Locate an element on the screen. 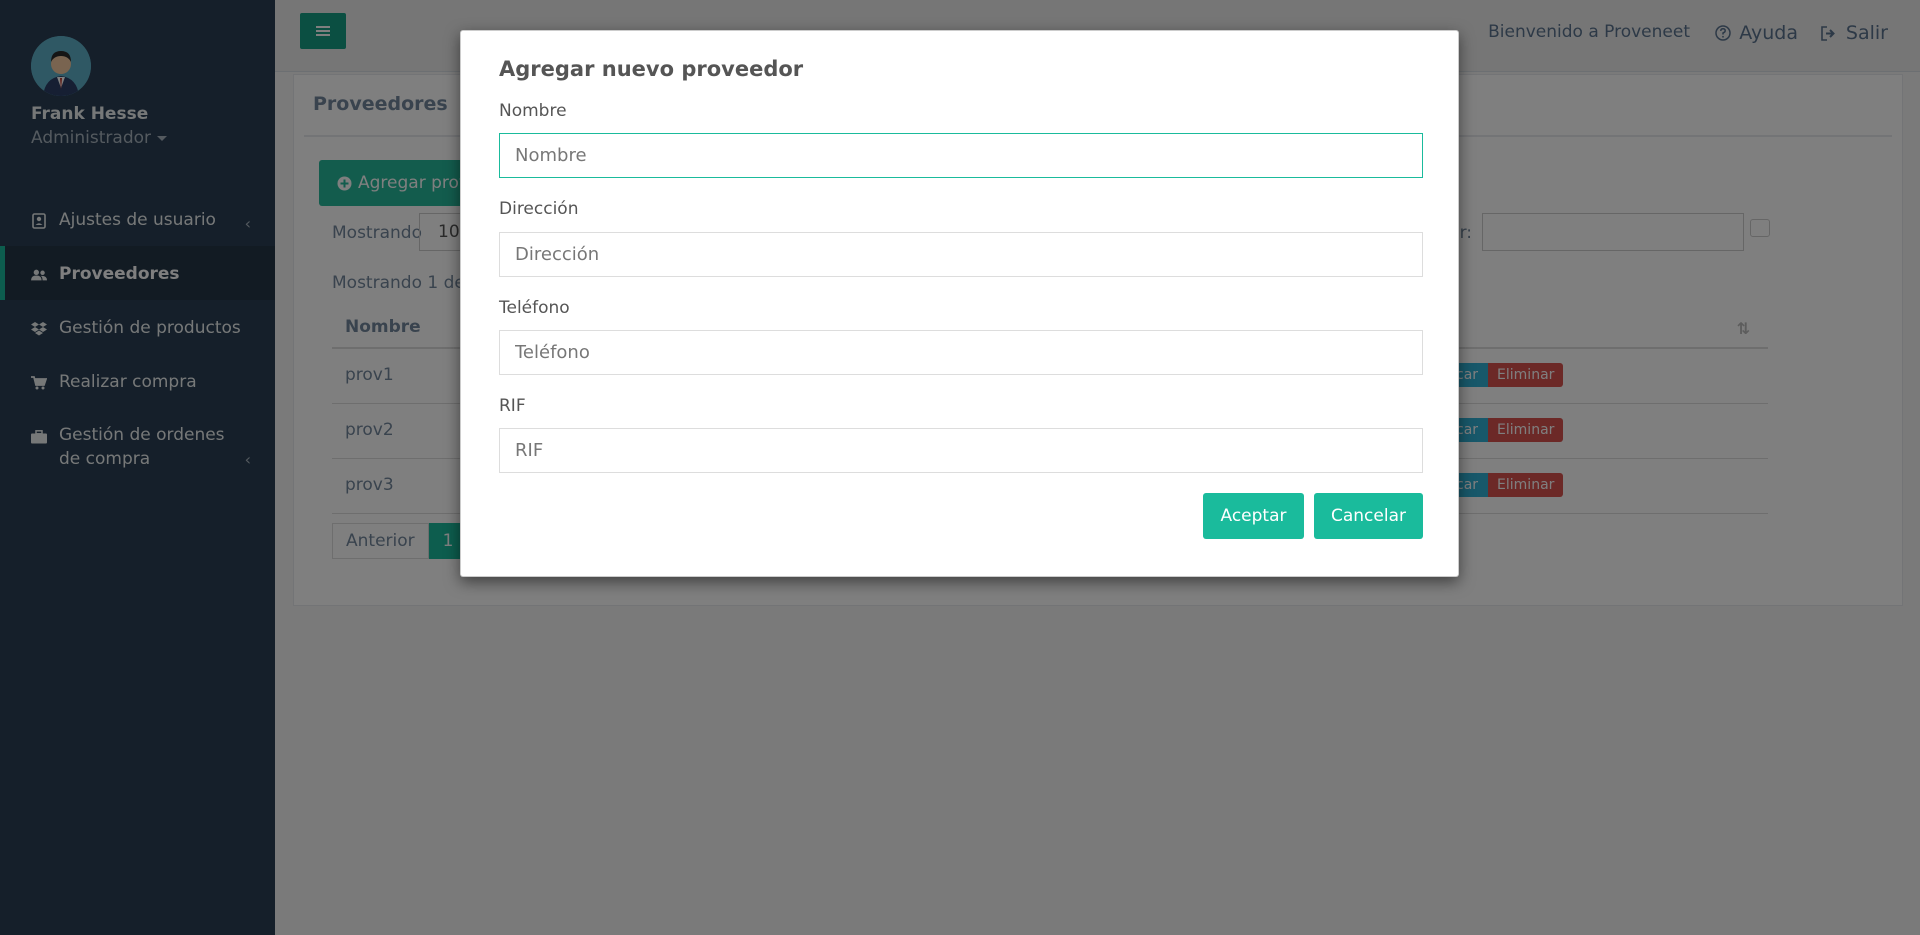  direccion-label: Dirección is located at coordinates (539, 209).